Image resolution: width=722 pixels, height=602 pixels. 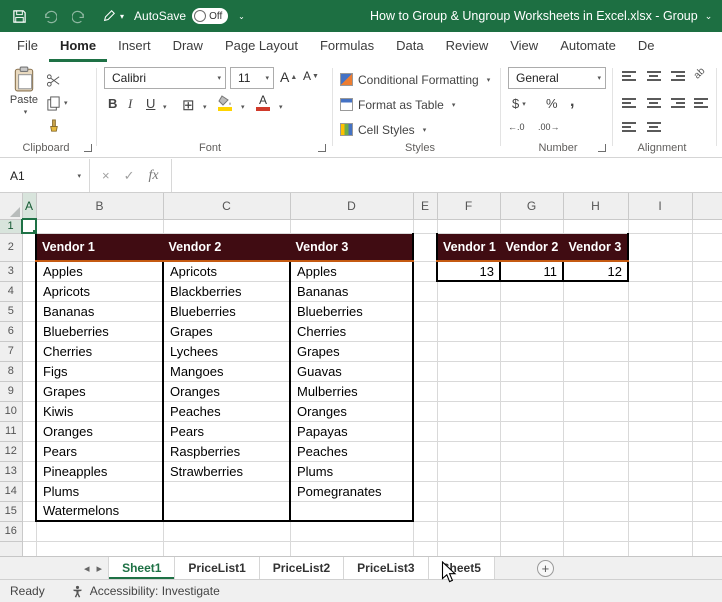 What do you see at coordinates (226, 411) in the screenshot?
I see `cell-C10: Peaches` at bounding box center [226, 411].